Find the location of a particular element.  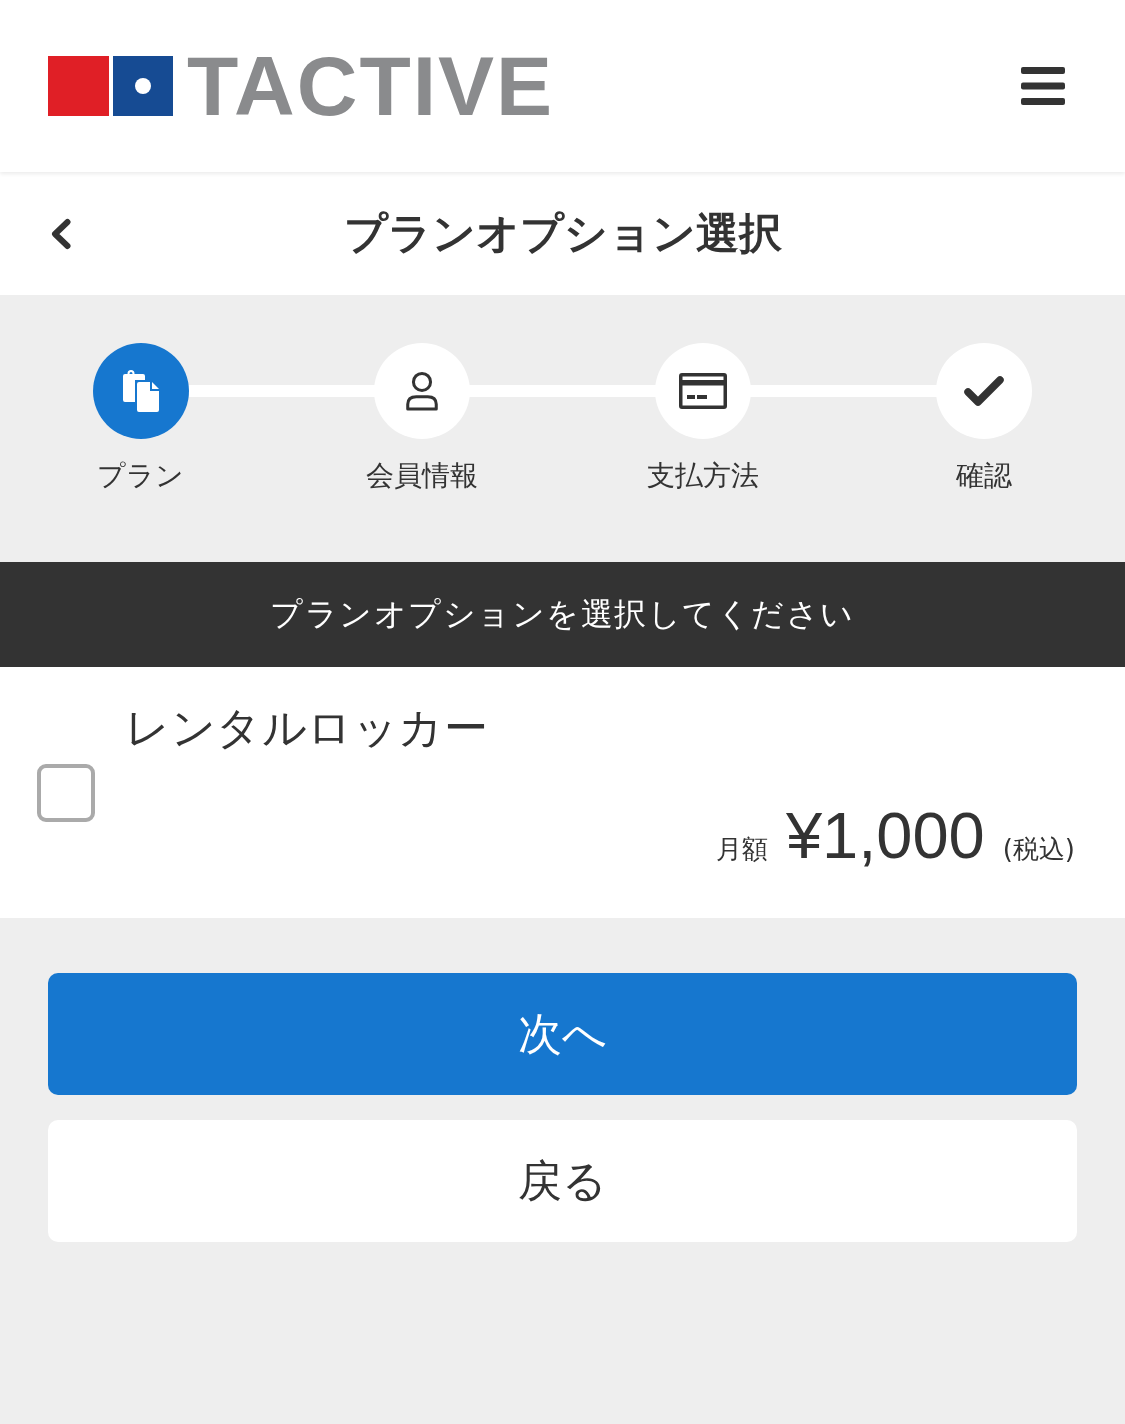

logo-icon is located at coordinates (110, 86).